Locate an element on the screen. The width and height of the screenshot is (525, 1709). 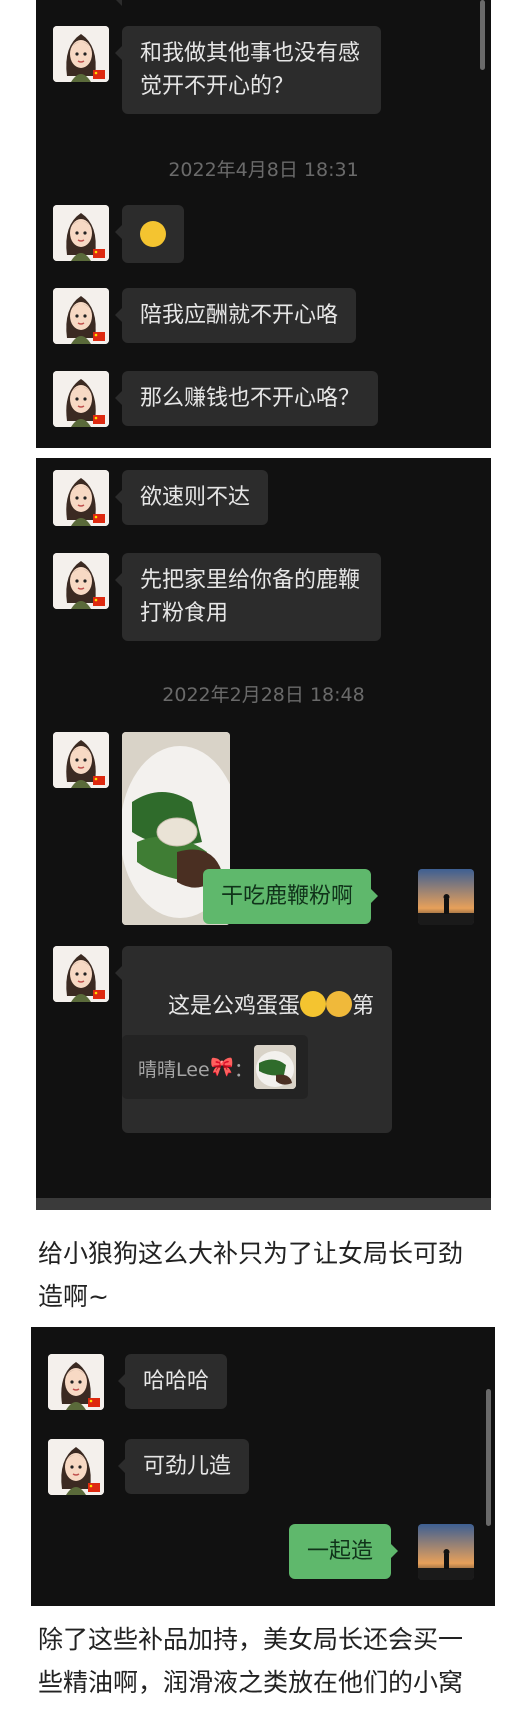
caption-text: 给小狼狗这么大补只为了让女局长可劲 造啊~ is located at coordinates (251, 1275).